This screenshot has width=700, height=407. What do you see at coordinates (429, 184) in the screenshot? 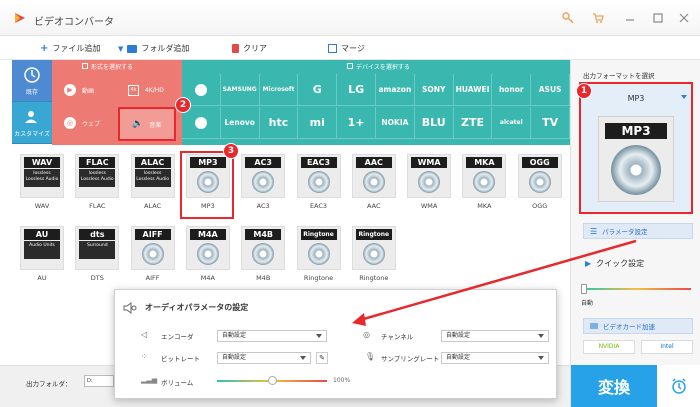
I see `format-wma-7: WMA WMA` at bounding box center [429, 184].